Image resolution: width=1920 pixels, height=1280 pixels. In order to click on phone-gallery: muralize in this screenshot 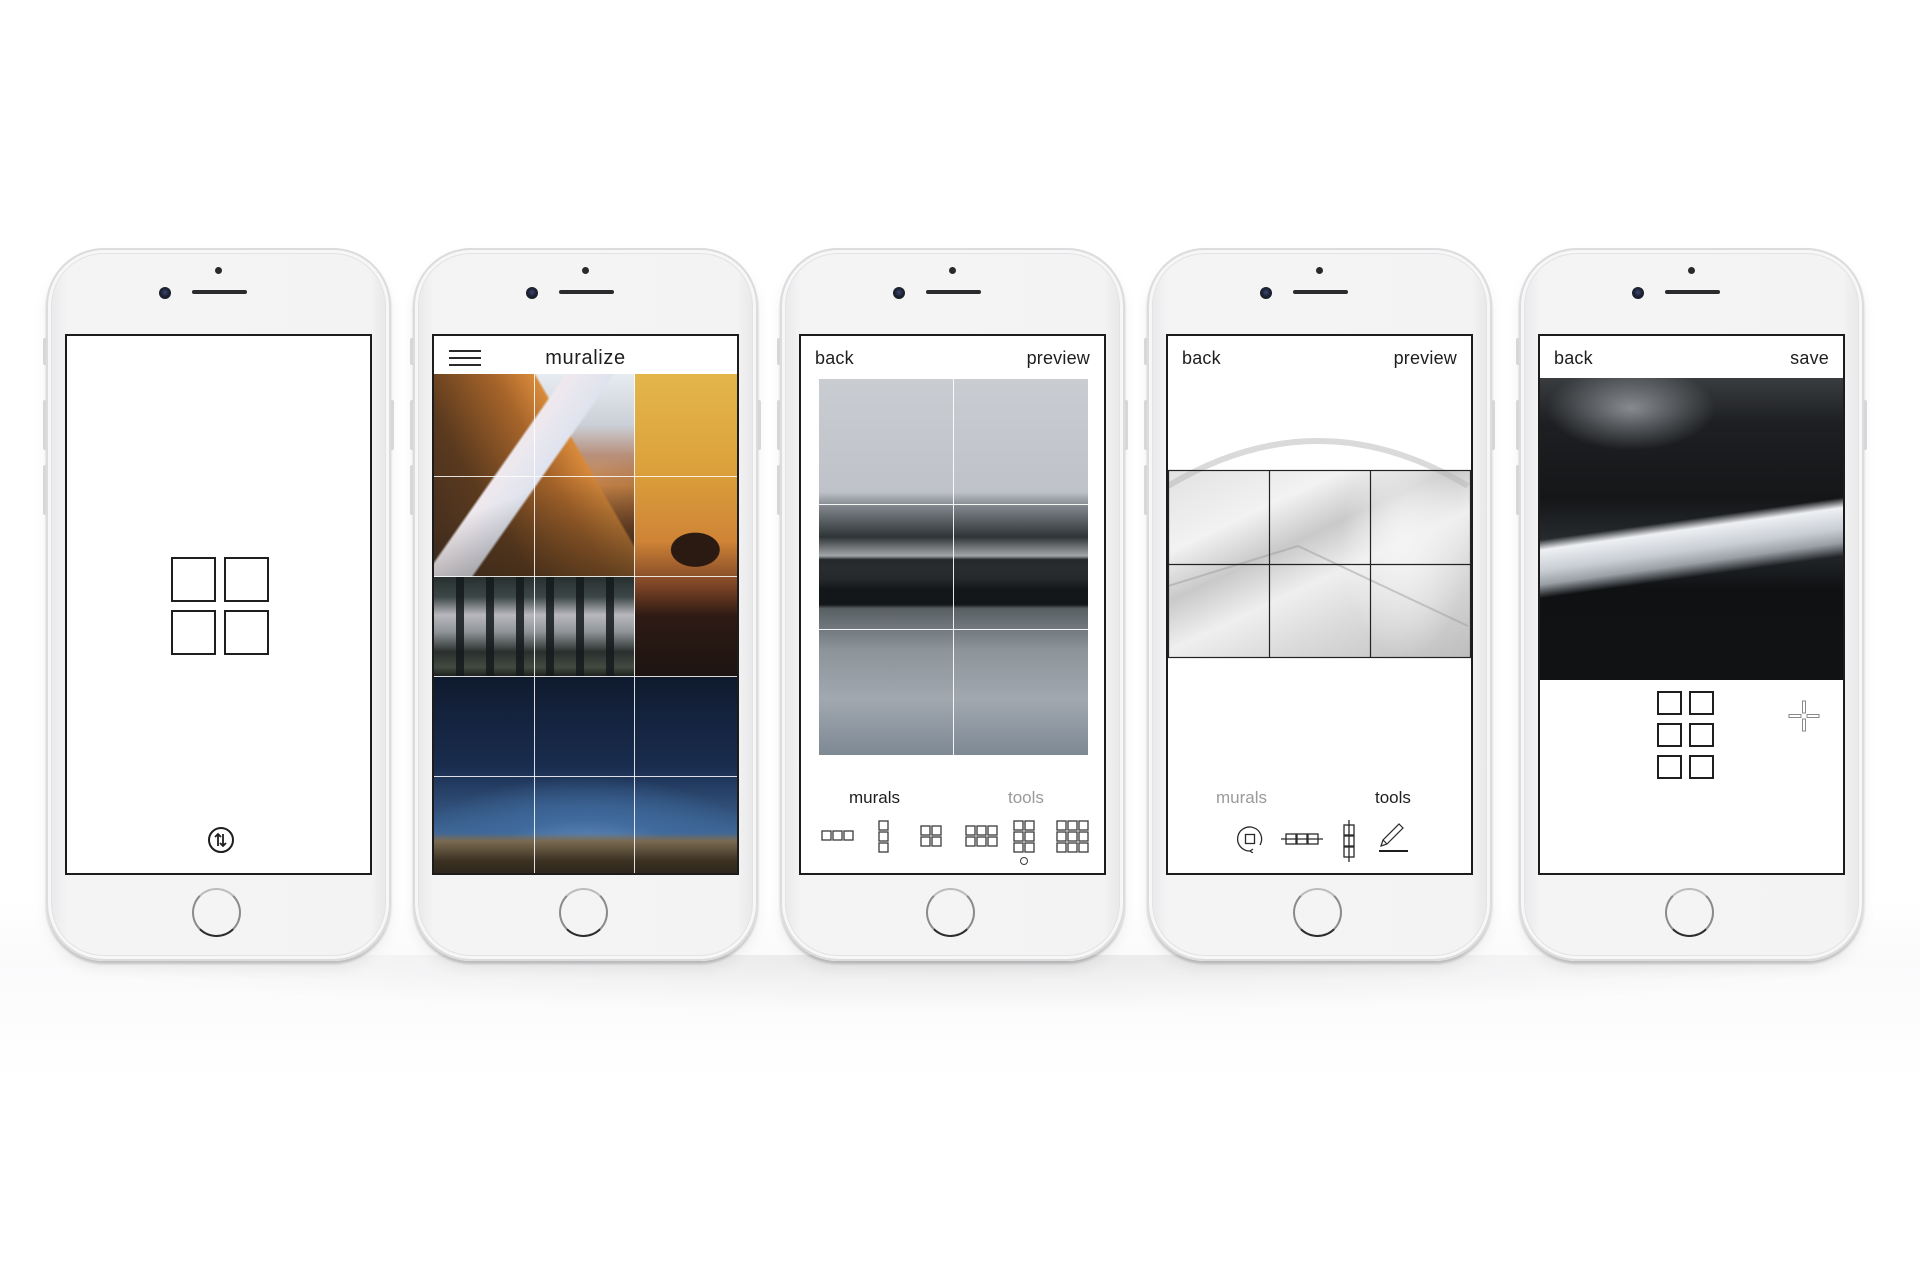, I will do `click(585, 604)`.